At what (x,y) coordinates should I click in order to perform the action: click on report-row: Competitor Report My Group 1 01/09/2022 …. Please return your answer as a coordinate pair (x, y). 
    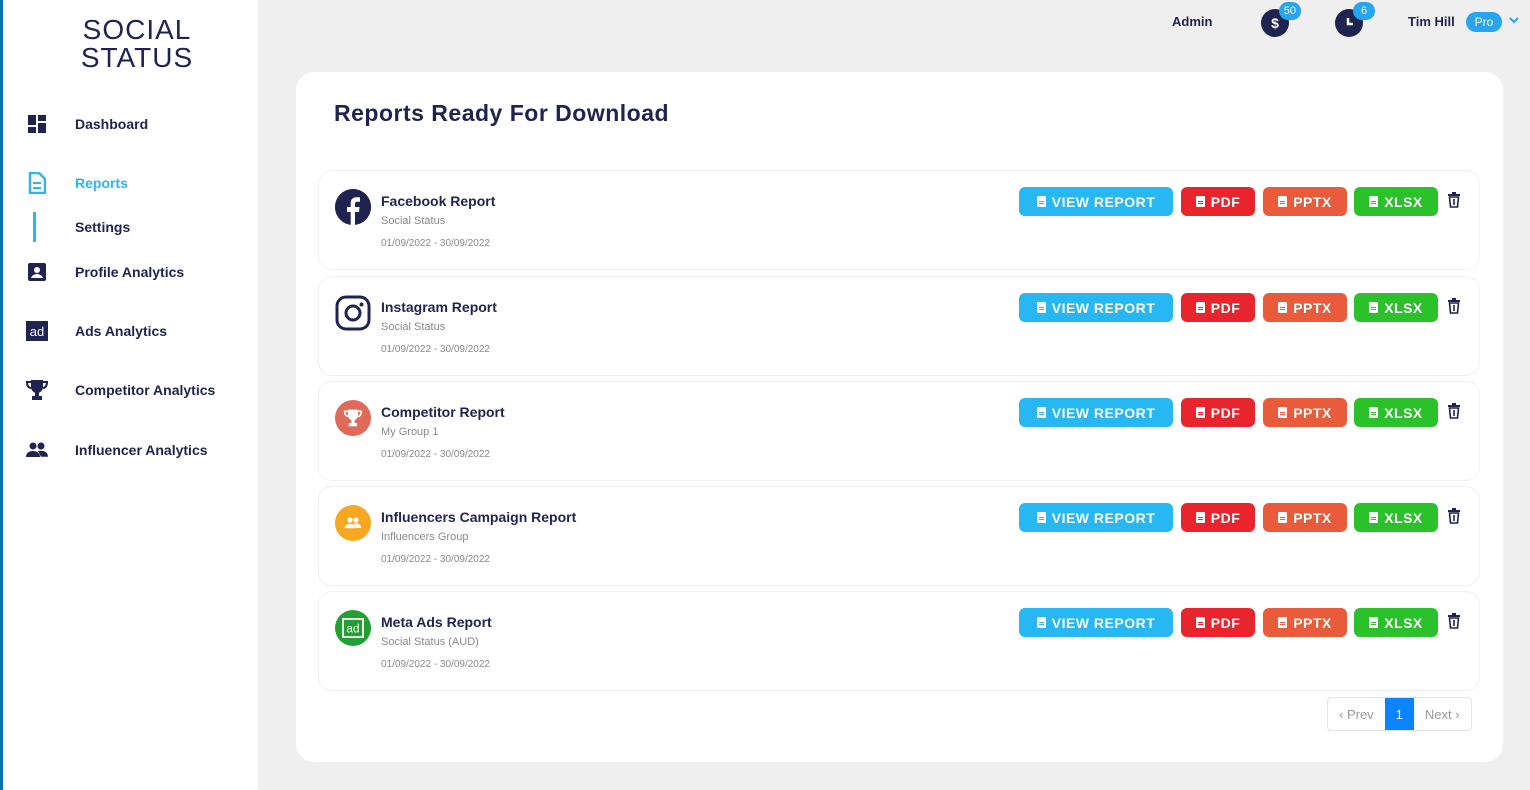
    Looking at the image, I should click on (899, 431).